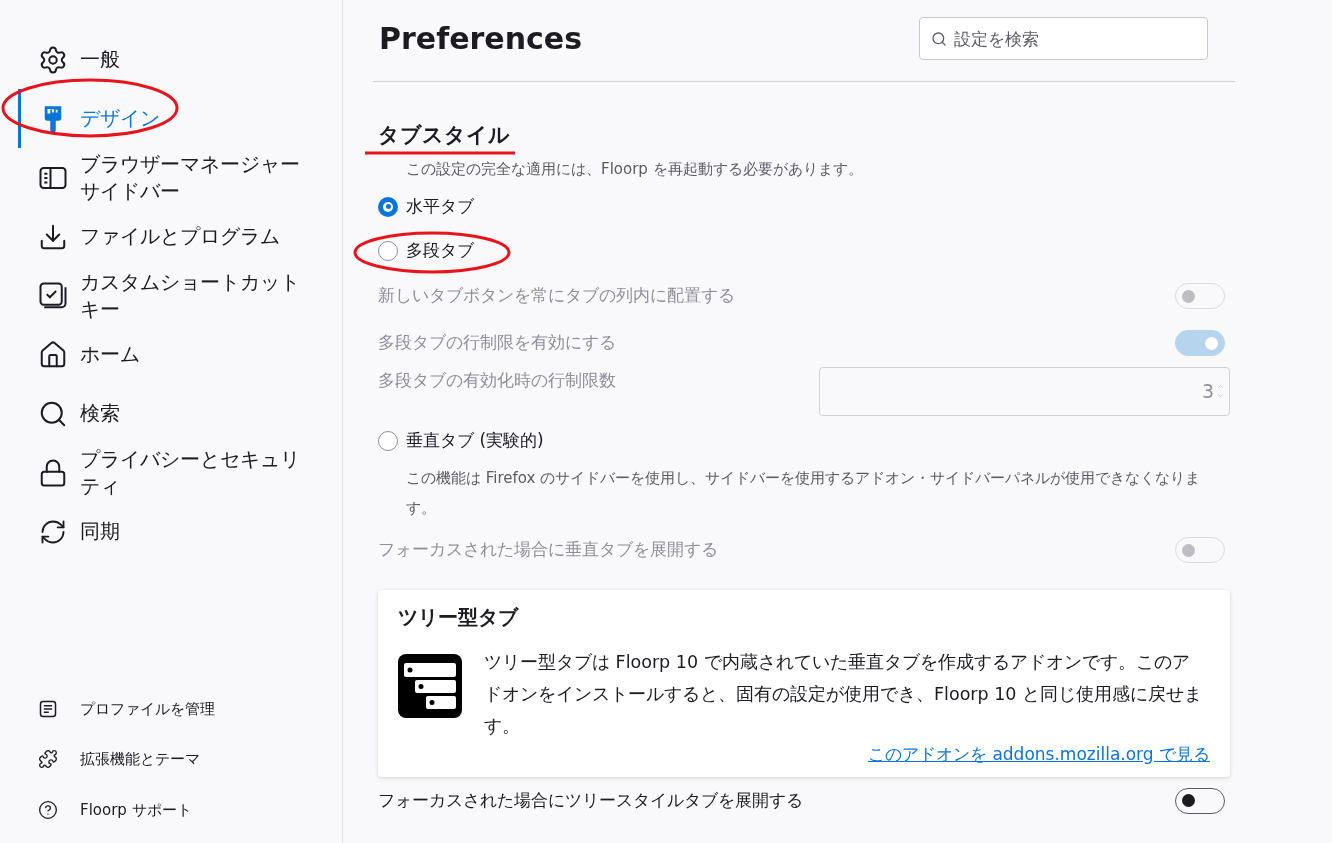 The width and height of the screenshot is (1332, 843). Describe the element at coordinates (53, 59) in the screenshot. I see `gear-icon` at that location.